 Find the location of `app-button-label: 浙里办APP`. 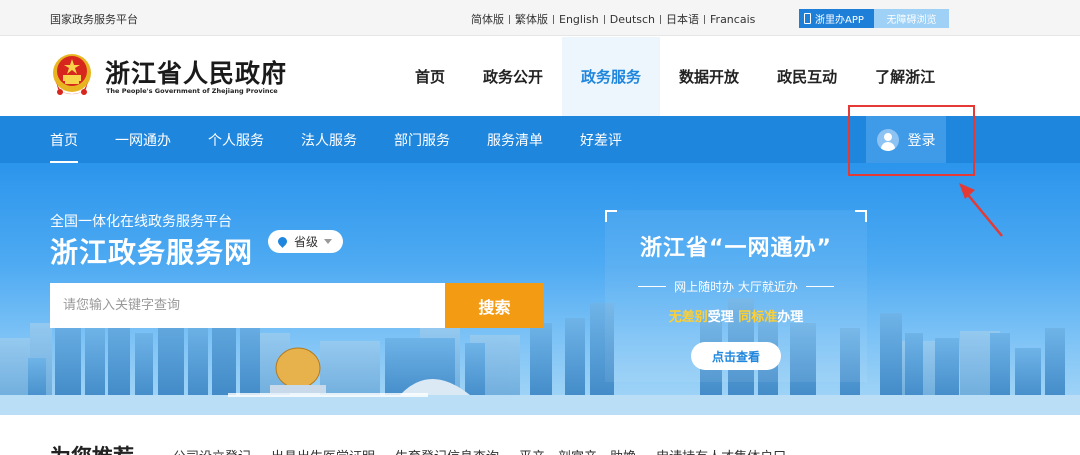

app-button-label: 浙里办APP is located at coordinates (839, 20).